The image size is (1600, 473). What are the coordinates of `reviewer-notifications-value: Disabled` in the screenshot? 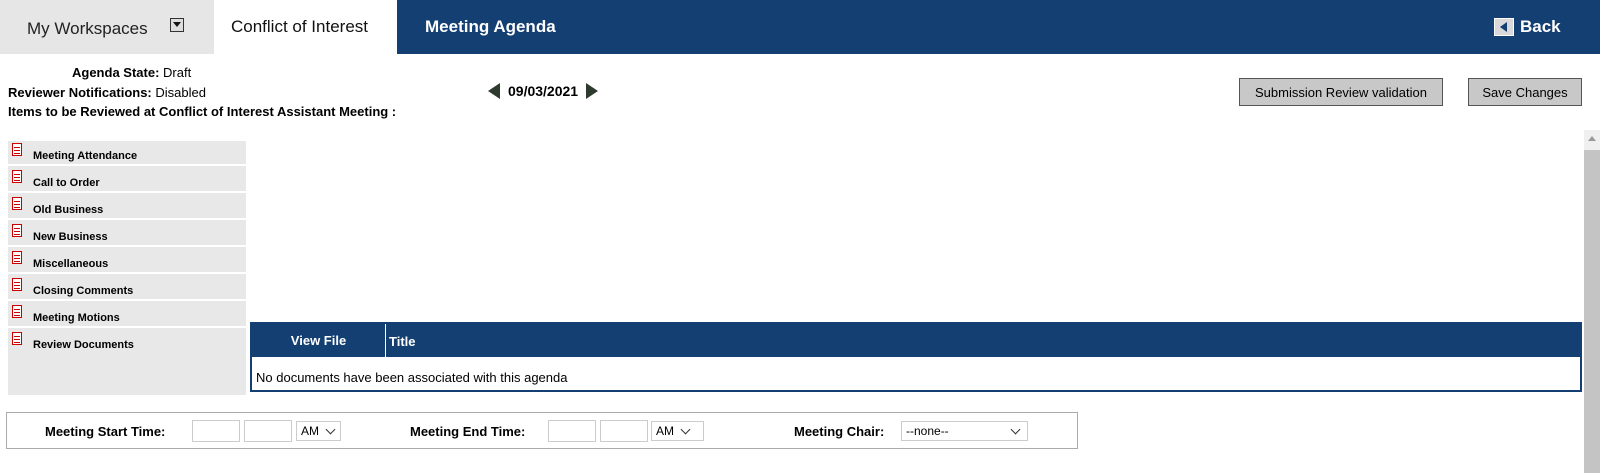 It's located at (180, 92).